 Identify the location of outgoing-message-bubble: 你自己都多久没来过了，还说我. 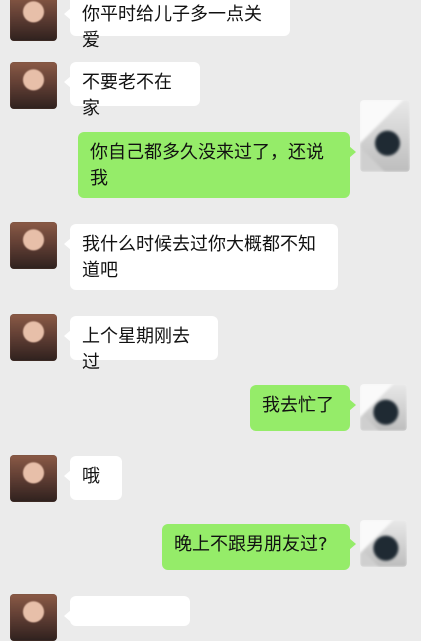
(217, 165).